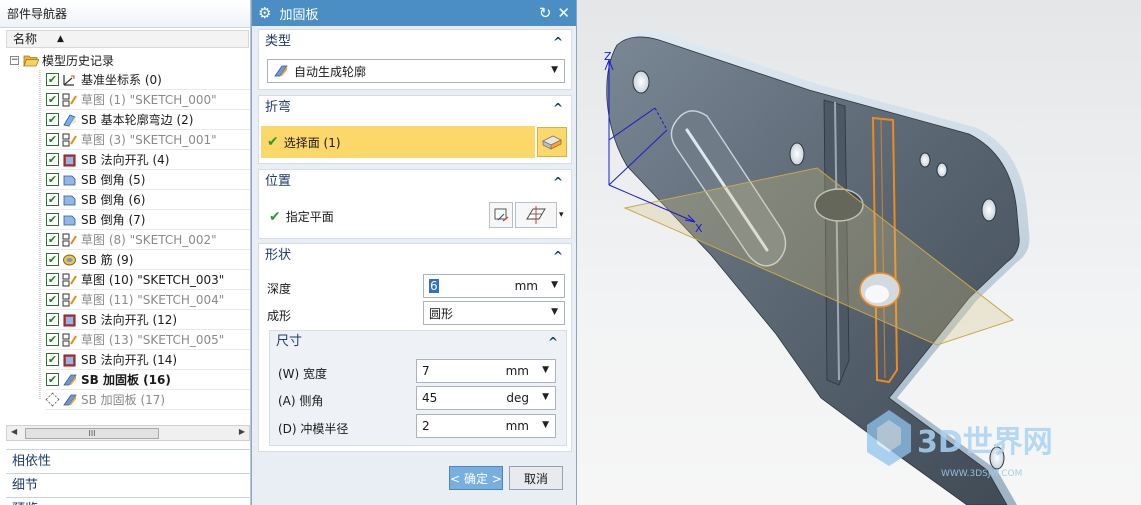  I want to click on type-select: 自动生成轮廓 ▼, so click(416, 71).